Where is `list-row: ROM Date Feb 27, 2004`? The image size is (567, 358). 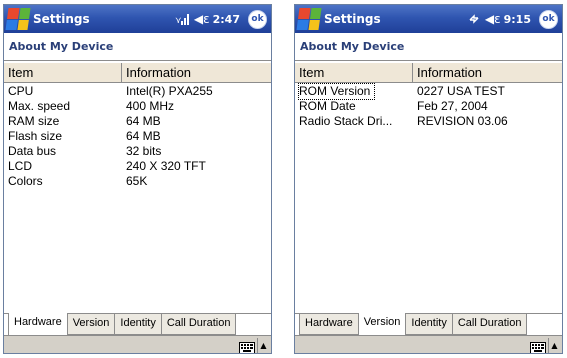
list-row: ROM Date Feb 27, 2004 is located at coordinates (428, 106).